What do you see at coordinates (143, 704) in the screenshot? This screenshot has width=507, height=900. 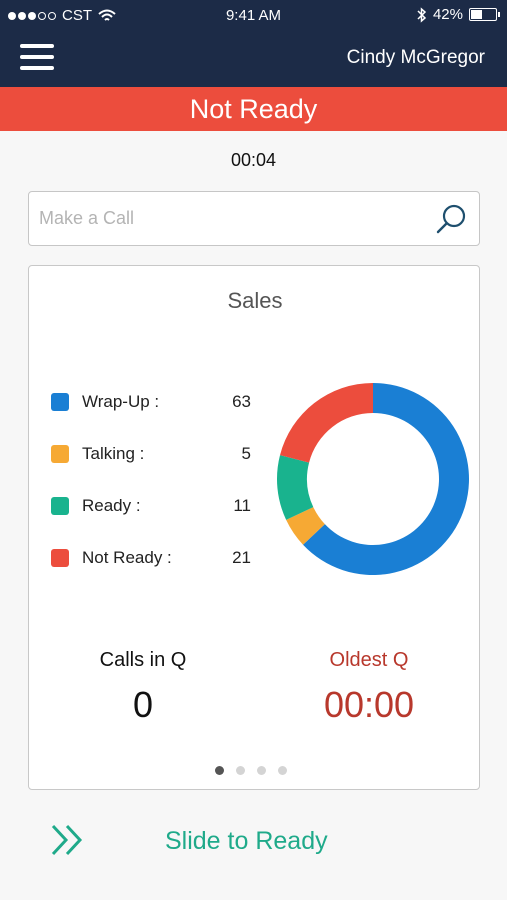 I see `calls-in-q-value: 0` at bounding box center [143, 704].